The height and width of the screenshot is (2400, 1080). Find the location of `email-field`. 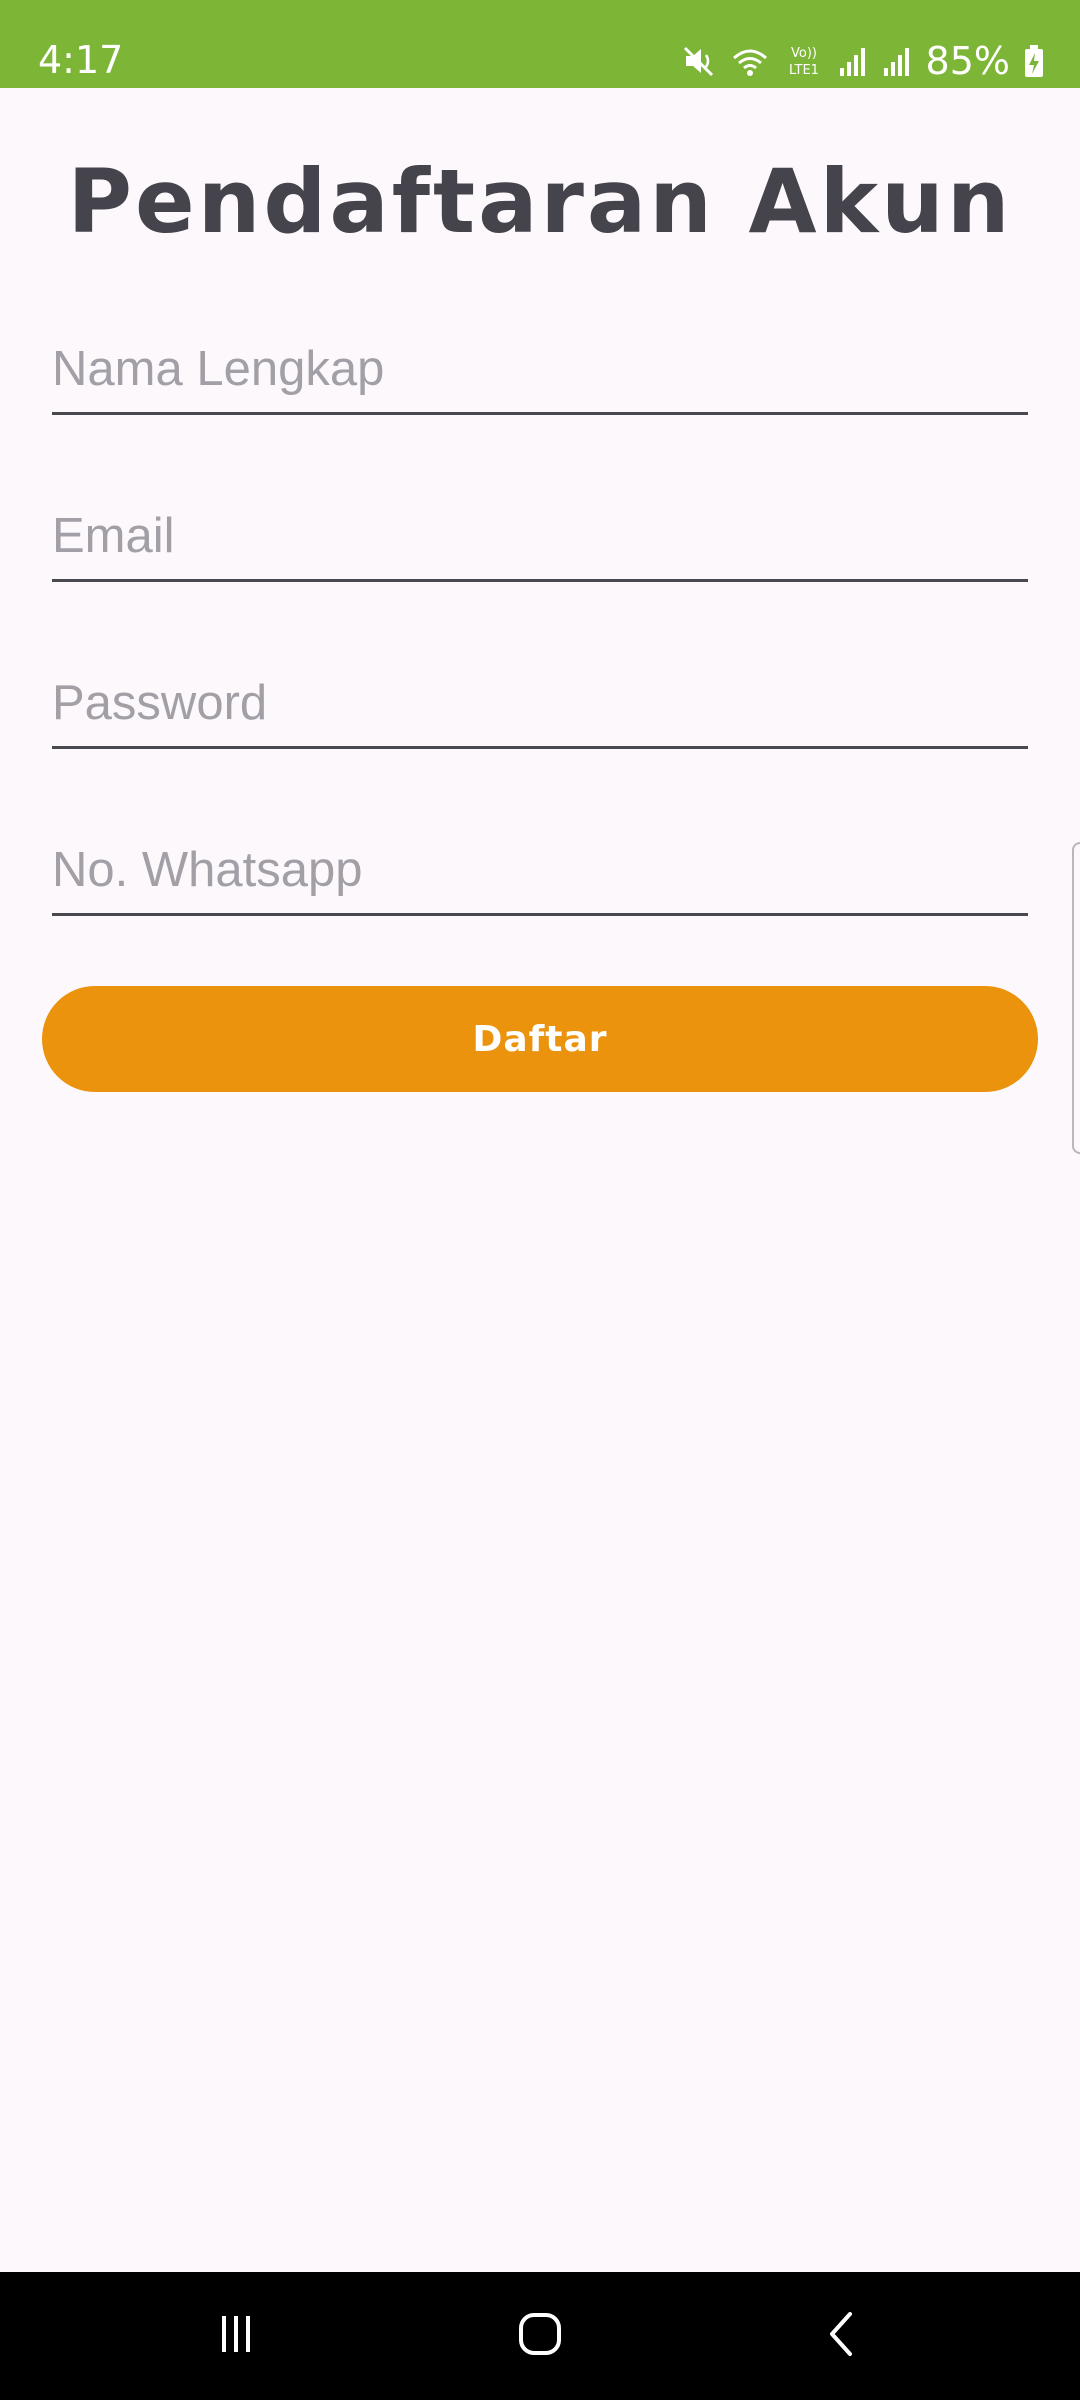

email-field is located at coordinates (540, 530).